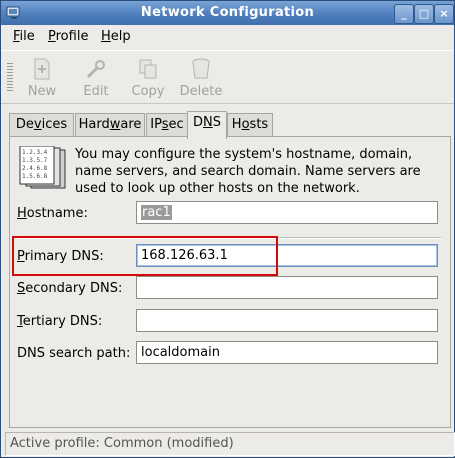  I want to click on copy-label: Copy, so click(148, 91).